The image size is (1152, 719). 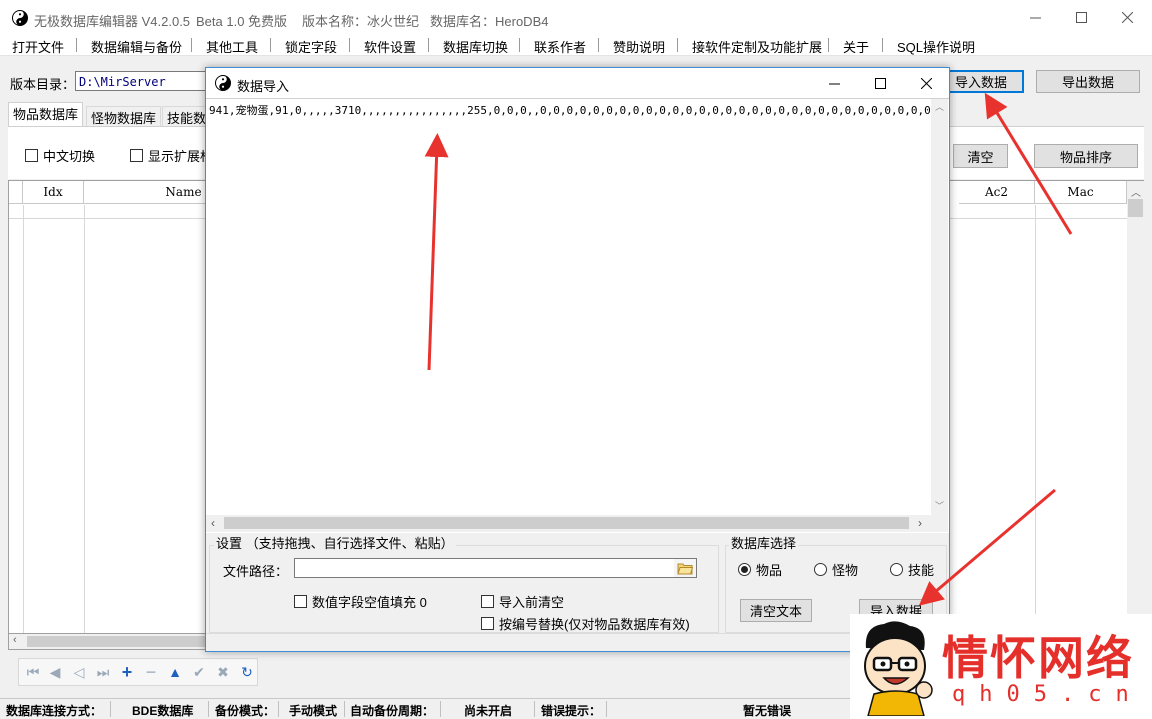 What do you see at coordinates (936, 46) in the screenshot?
I see `menu-sql-help: SQL操作说明` at bounding box center [936, 46].